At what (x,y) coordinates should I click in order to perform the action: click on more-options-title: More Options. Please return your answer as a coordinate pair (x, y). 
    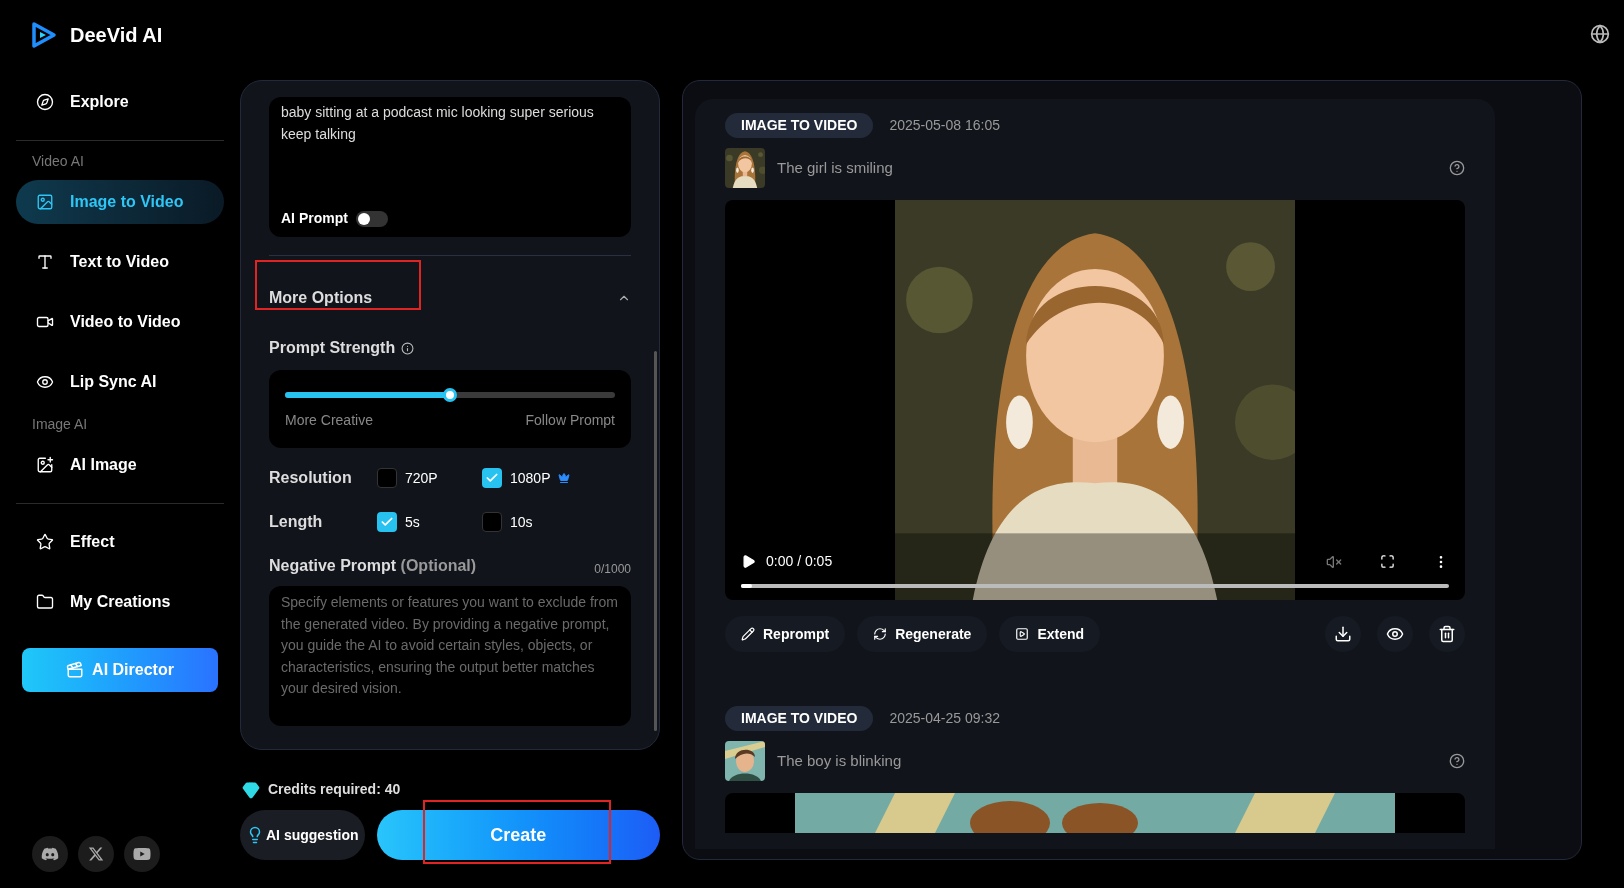
    Looking at the image, I should click on (321, 297).